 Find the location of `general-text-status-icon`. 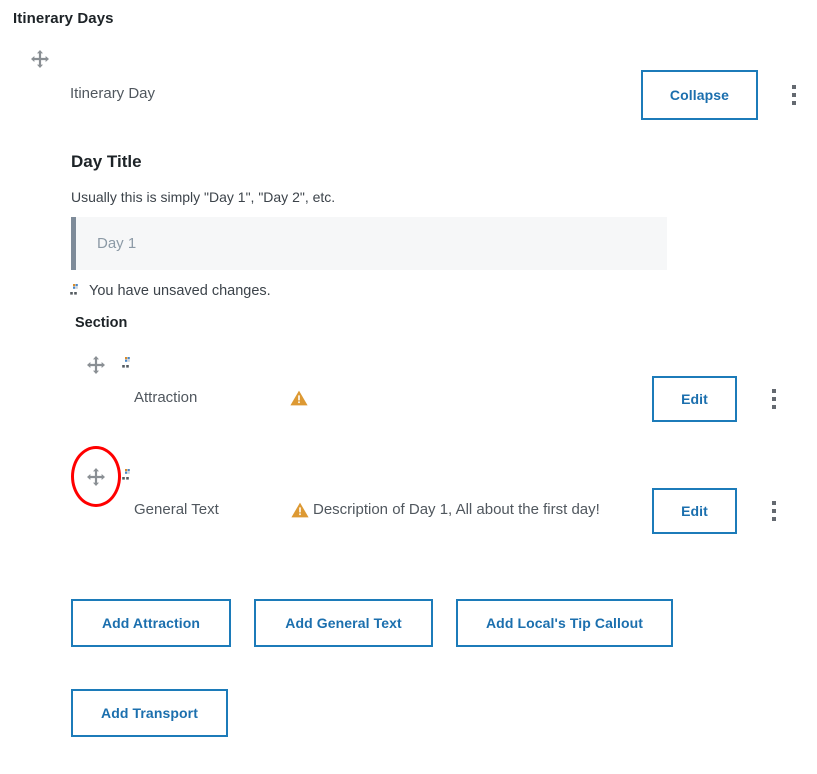

general-text-status-icon is located at coordinates (128, 478).